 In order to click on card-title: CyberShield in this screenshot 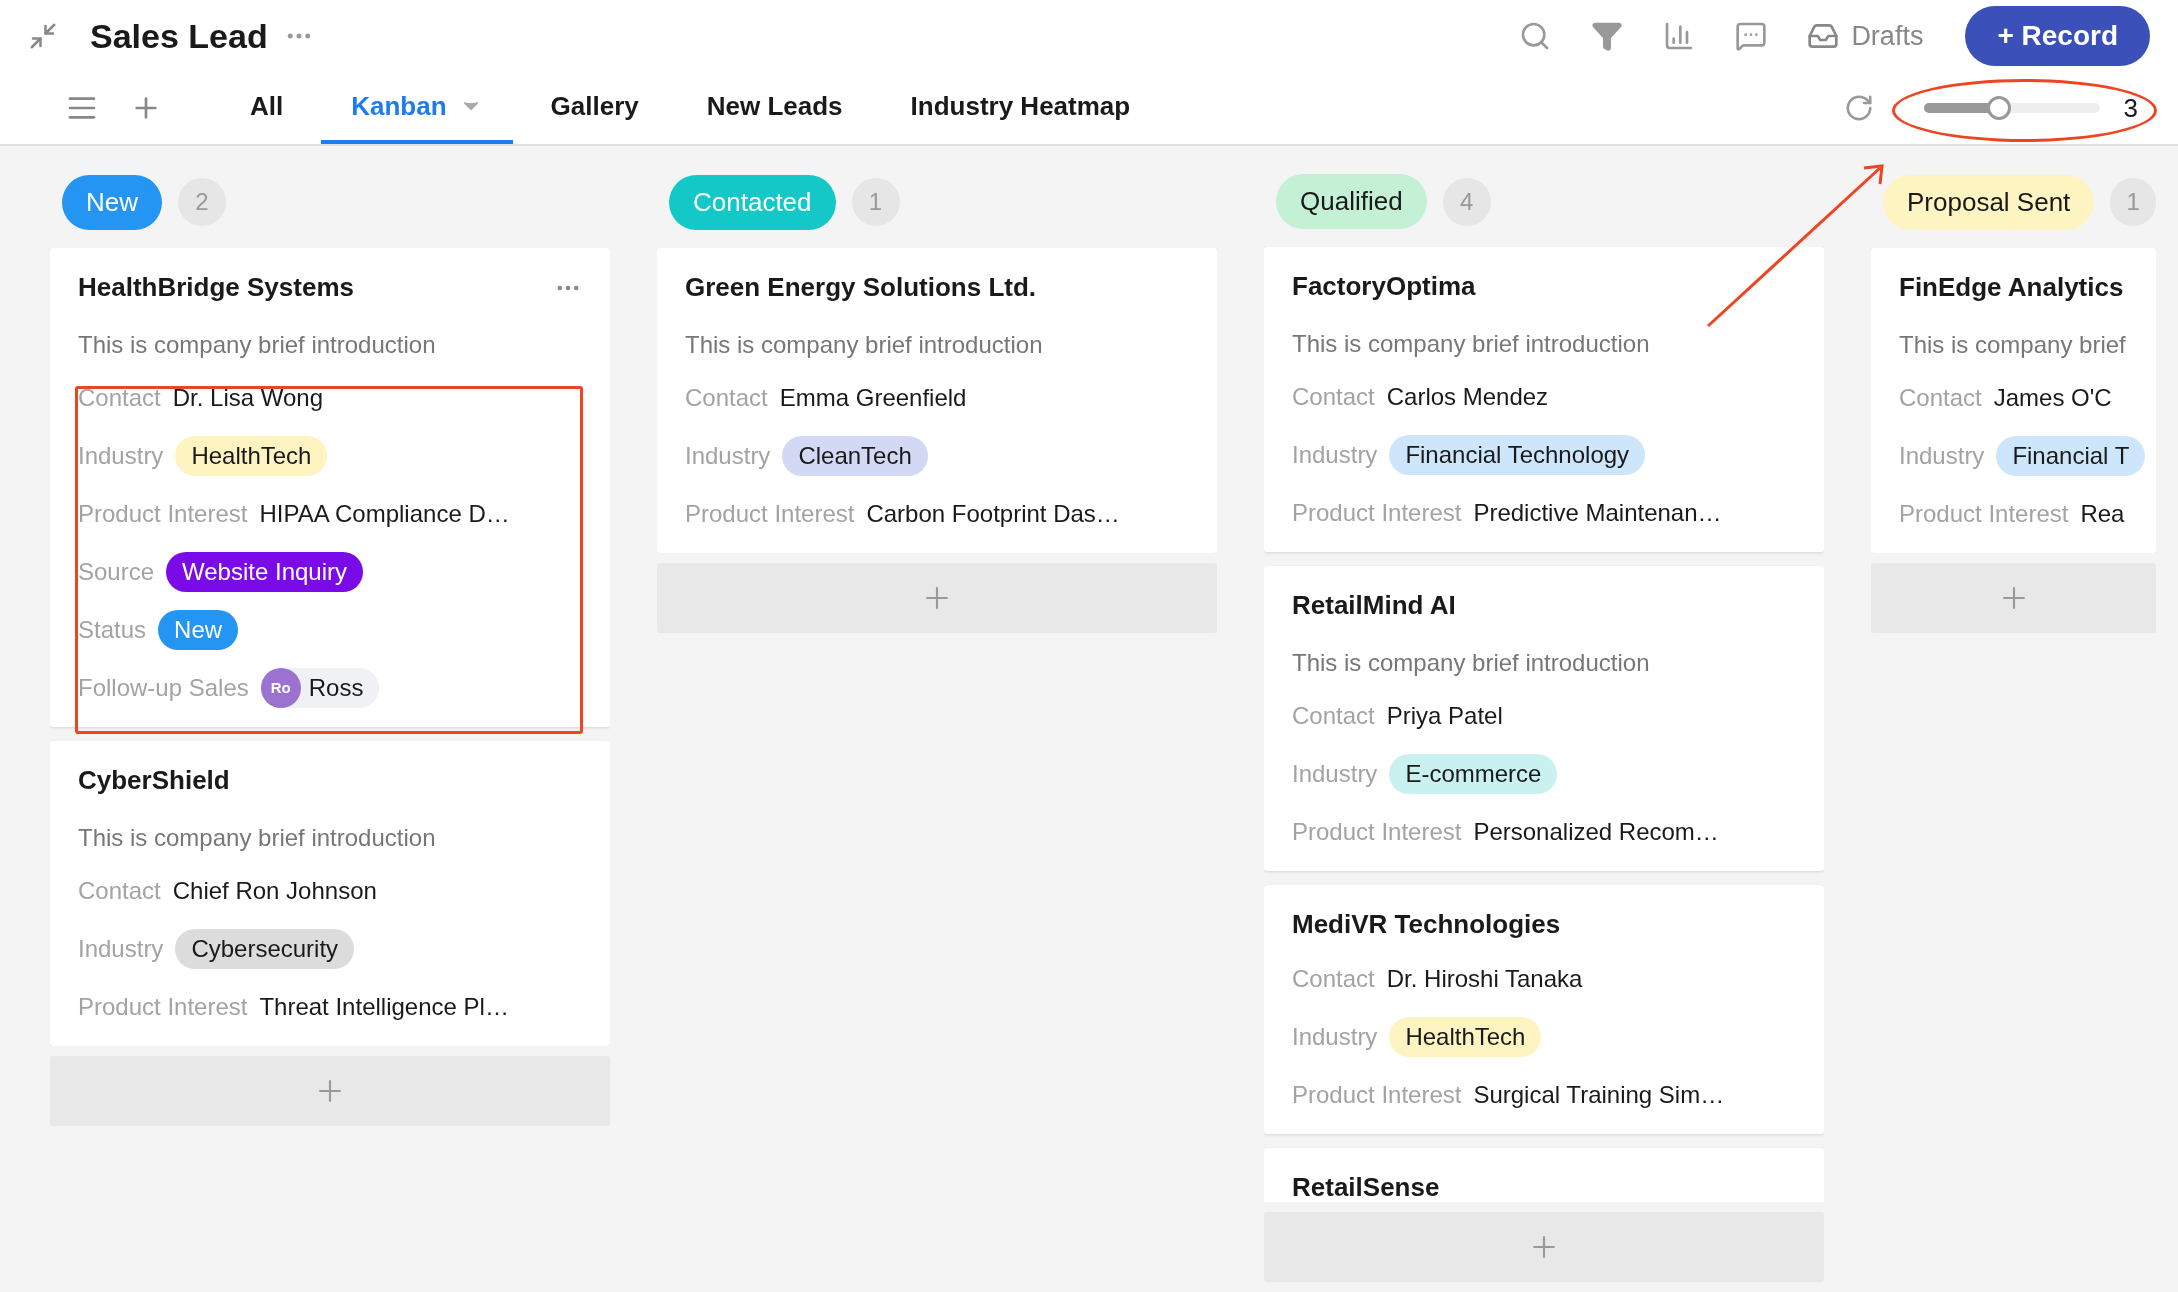, I will do `click(154, 780)`.